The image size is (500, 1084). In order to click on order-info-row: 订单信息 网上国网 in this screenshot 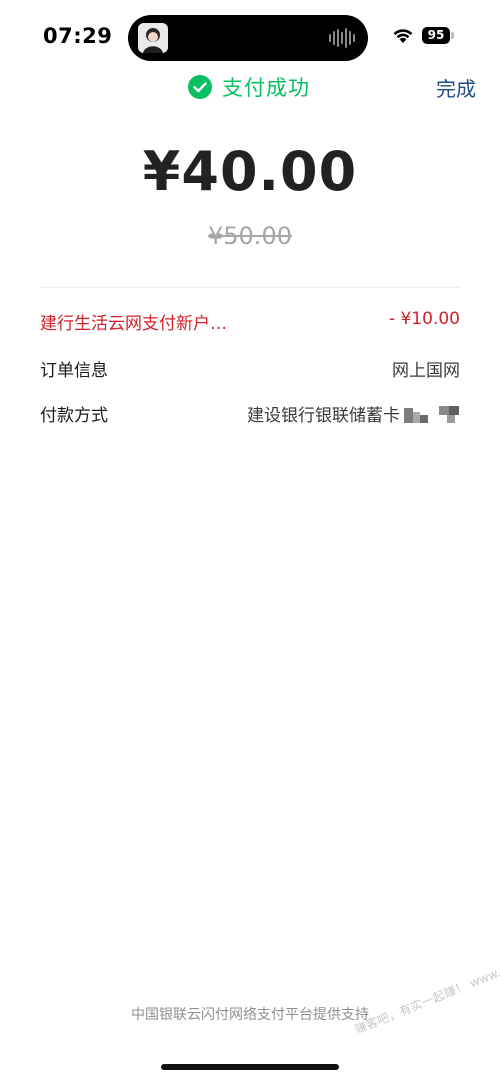, I will do `click(250, 370)`.